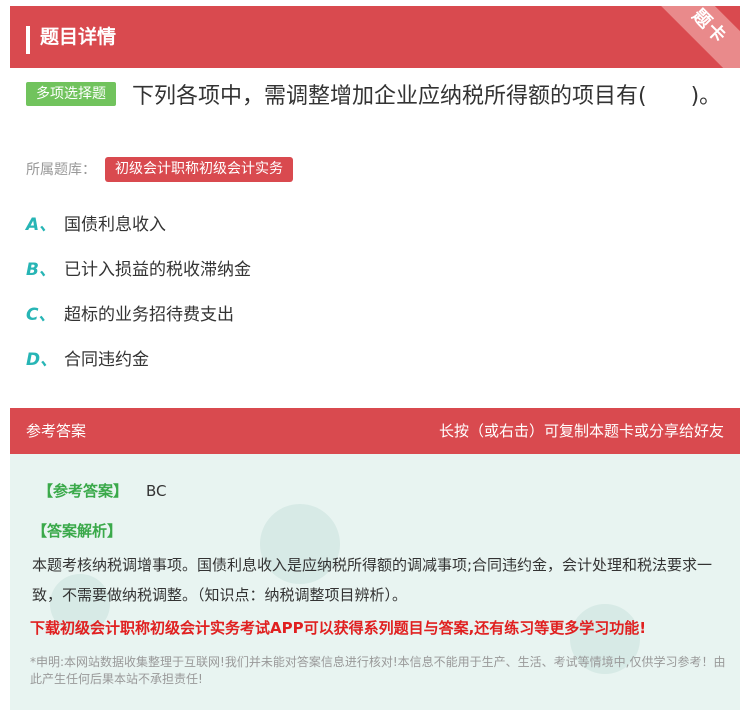 The width and height of the screenshot is (750, 710). I want to click on option-a: A、 国债利息收入, so click(96, 225).